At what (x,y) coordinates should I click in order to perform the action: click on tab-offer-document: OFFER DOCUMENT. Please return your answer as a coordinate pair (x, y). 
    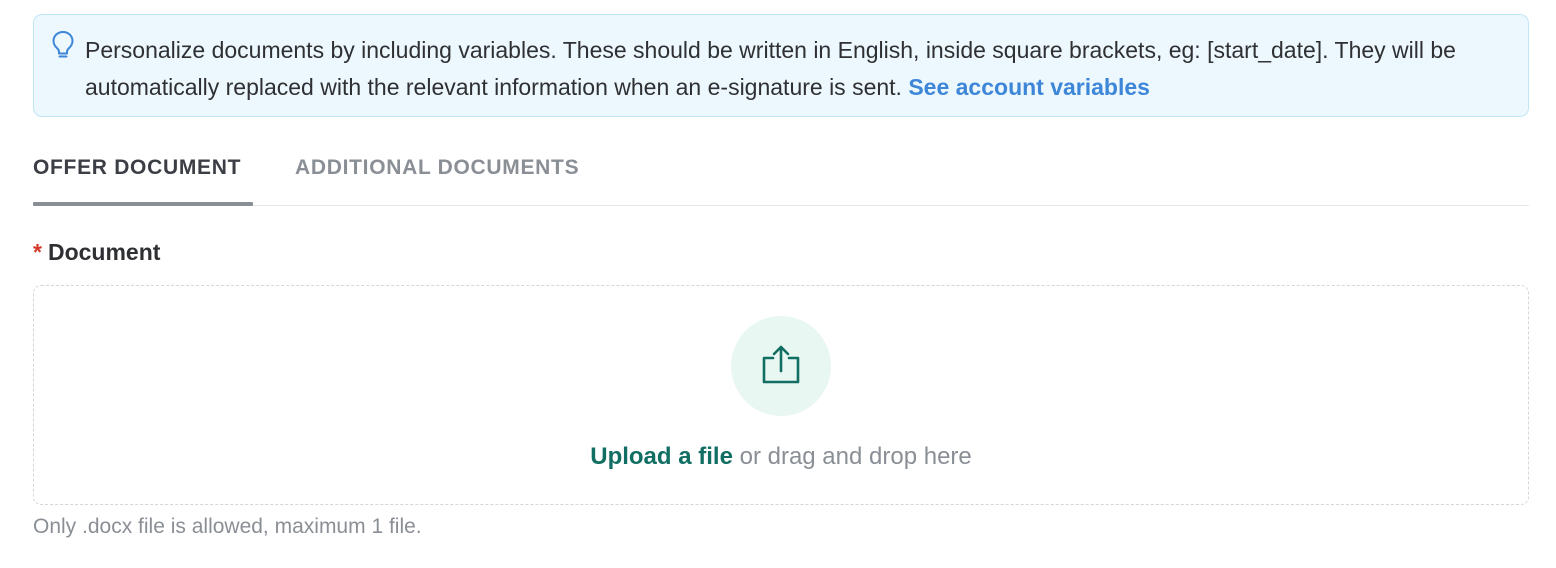
    Looking at the image, I should click on (137, 168).